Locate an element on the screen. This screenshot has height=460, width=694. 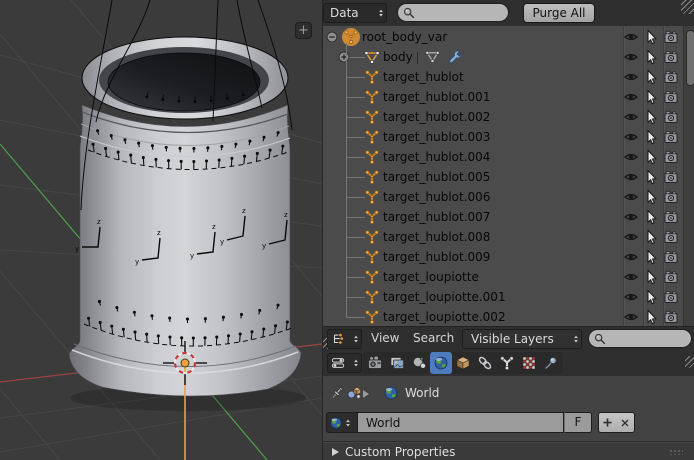
tree-row: target_hublot.002 is located at coordinates (502, 117).